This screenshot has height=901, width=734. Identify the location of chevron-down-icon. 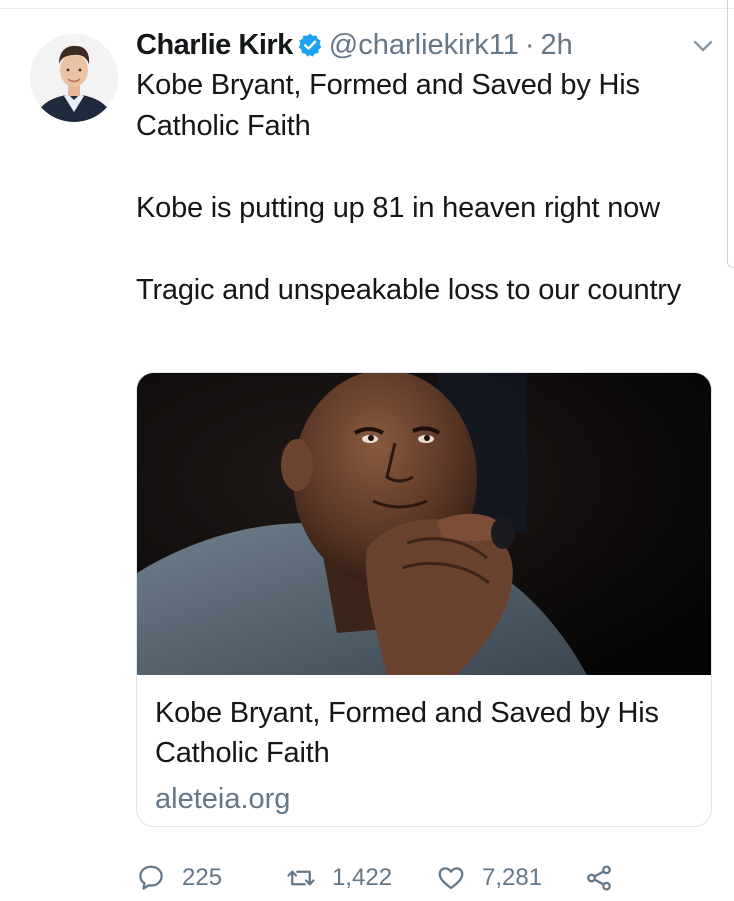
(703, 46).